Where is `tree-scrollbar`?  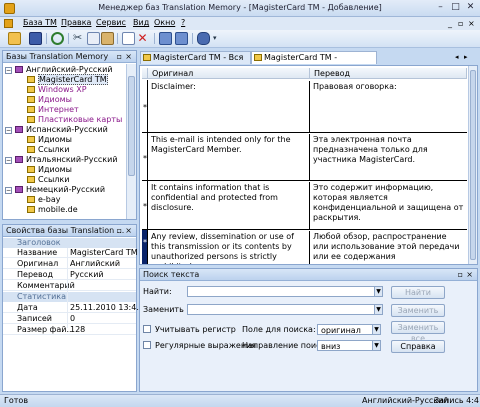 tree-scrollbar is located at coordinates (131, 141).